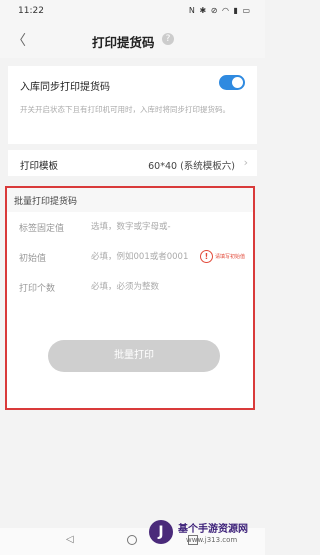 The width and height of the screenshot is (320, 555). What do you see at coordinates (123, 42) in the screenshot?
I see `page-title: 打印提货码` at bounding box center [123, 42].